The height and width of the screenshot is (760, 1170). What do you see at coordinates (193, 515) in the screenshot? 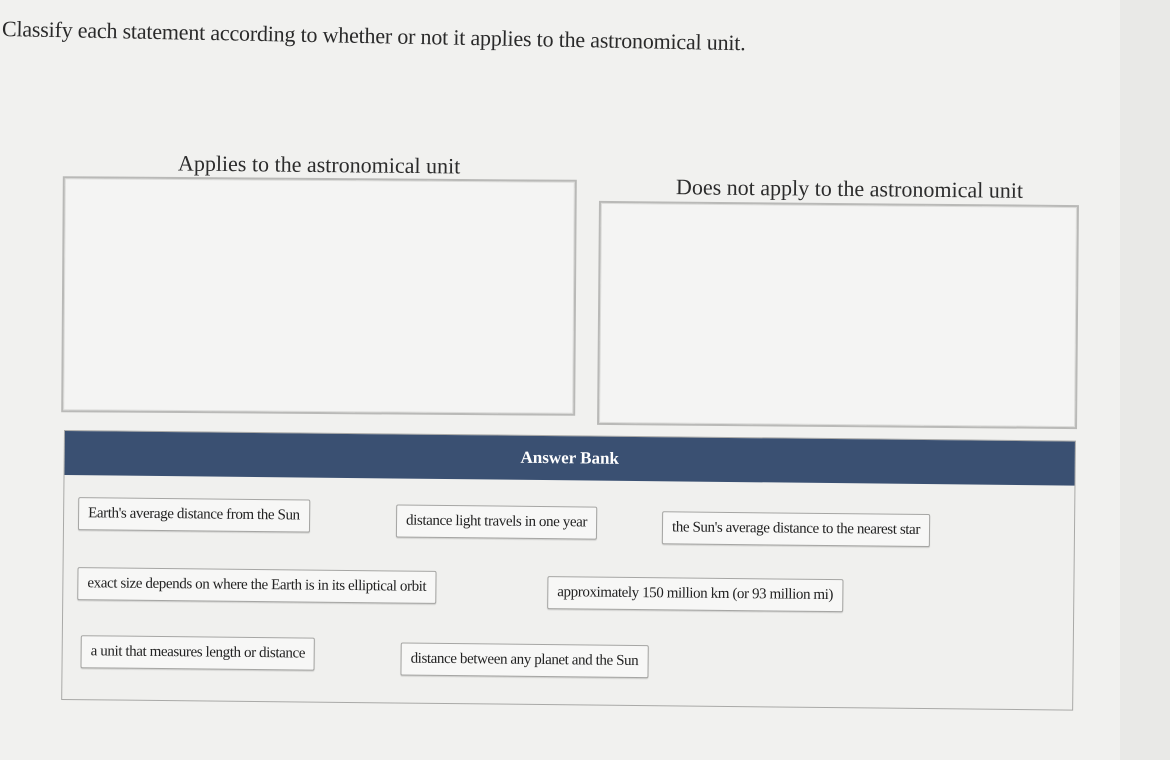
I see `answer-chip: Earth's average distance from the Sun` at bounding box center [193, 515].